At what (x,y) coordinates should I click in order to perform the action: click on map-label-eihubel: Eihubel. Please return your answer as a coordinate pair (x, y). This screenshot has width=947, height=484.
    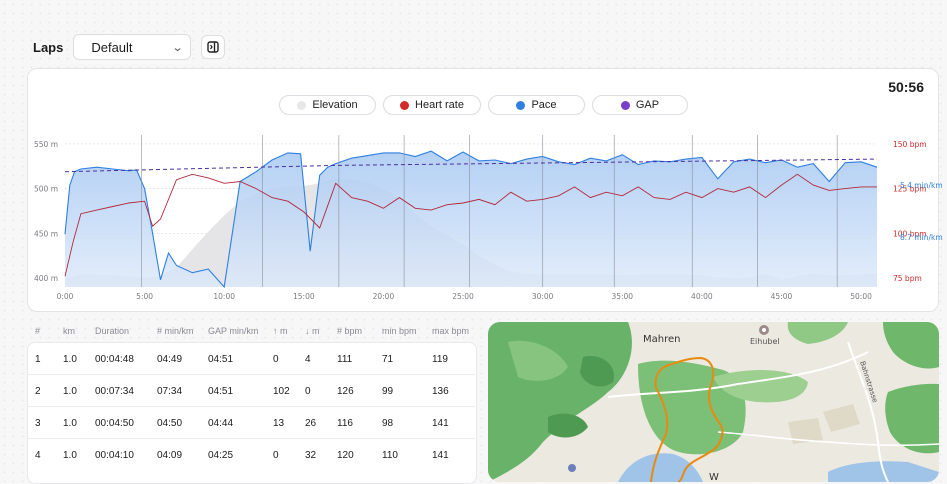
    Looking at the image, I should click on (765, 341).